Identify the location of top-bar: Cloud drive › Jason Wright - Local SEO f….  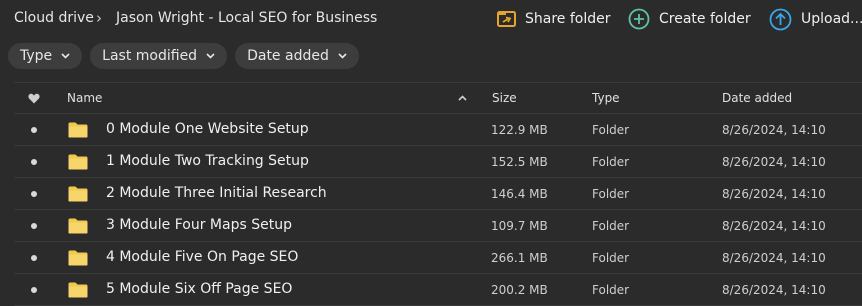
(431, 20).